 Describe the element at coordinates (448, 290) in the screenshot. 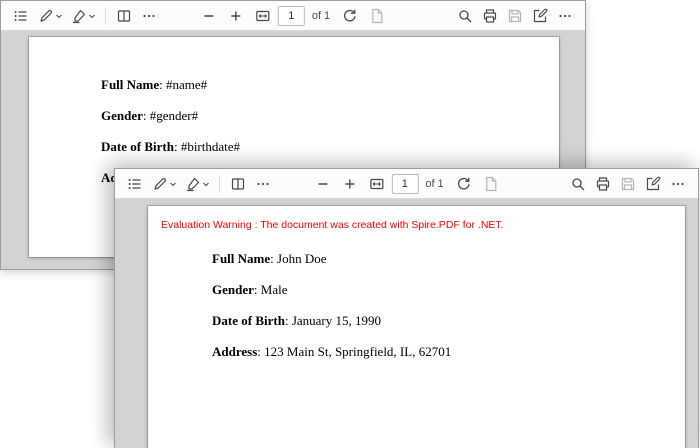

I see `field-gender: Gender: Male` at that location.